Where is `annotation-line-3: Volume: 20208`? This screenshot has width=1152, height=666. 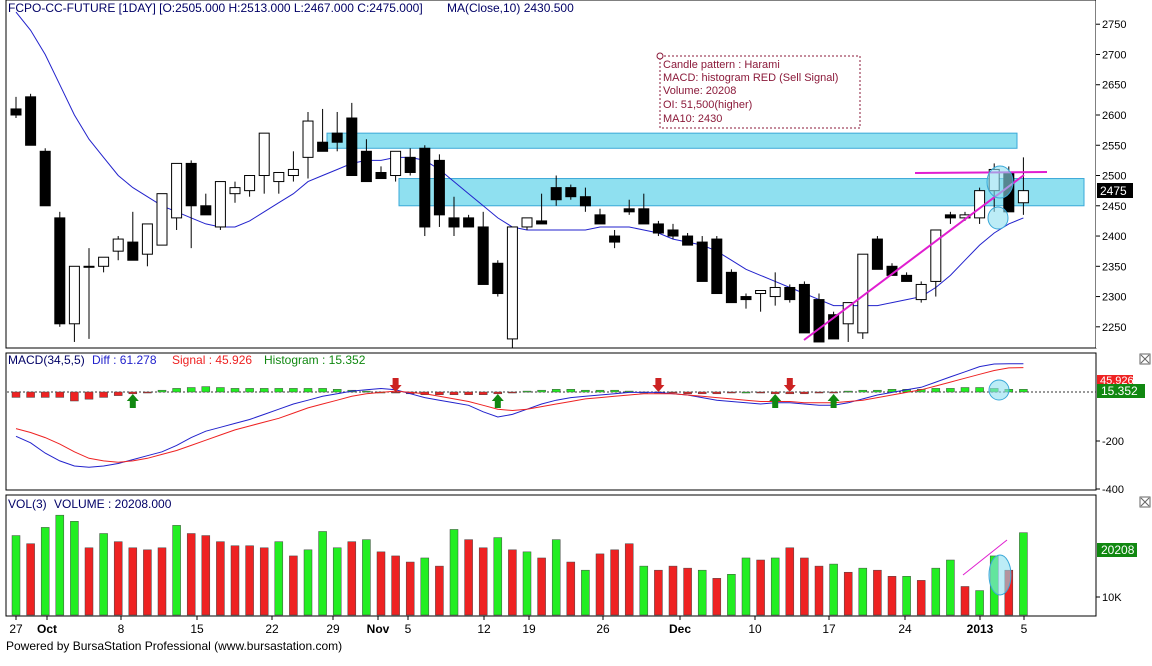
annotation-line-3: Volume: 20208 is located at coordinates (699, 91).